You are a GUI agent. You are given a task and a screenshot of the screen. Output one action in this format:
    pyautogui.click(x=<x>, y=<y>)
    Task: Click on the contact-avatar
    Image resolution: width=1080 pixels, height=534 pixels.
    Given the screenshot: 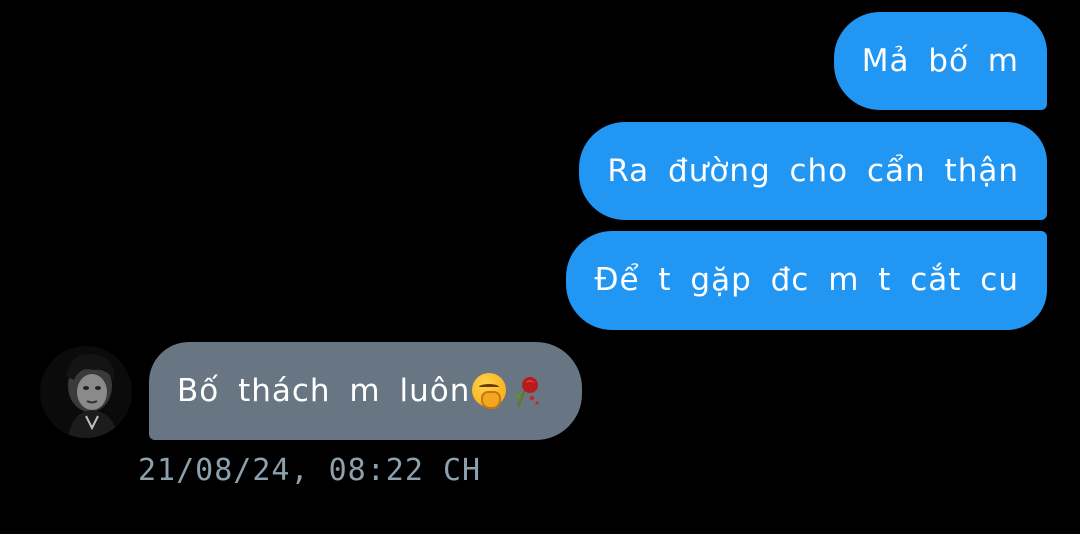 What is the action you would take?
    pyautogui.click(x=86, y=392)
    